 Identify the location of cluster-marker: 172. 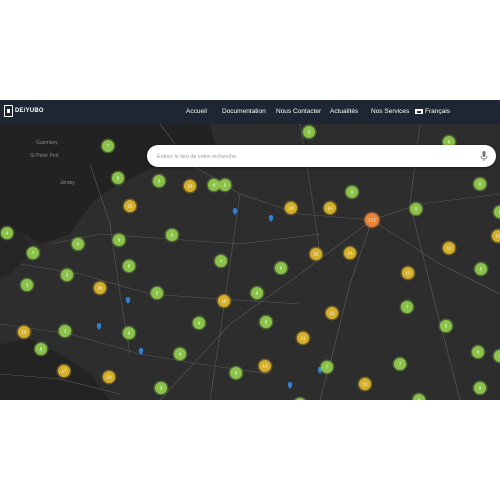
(372, 220).